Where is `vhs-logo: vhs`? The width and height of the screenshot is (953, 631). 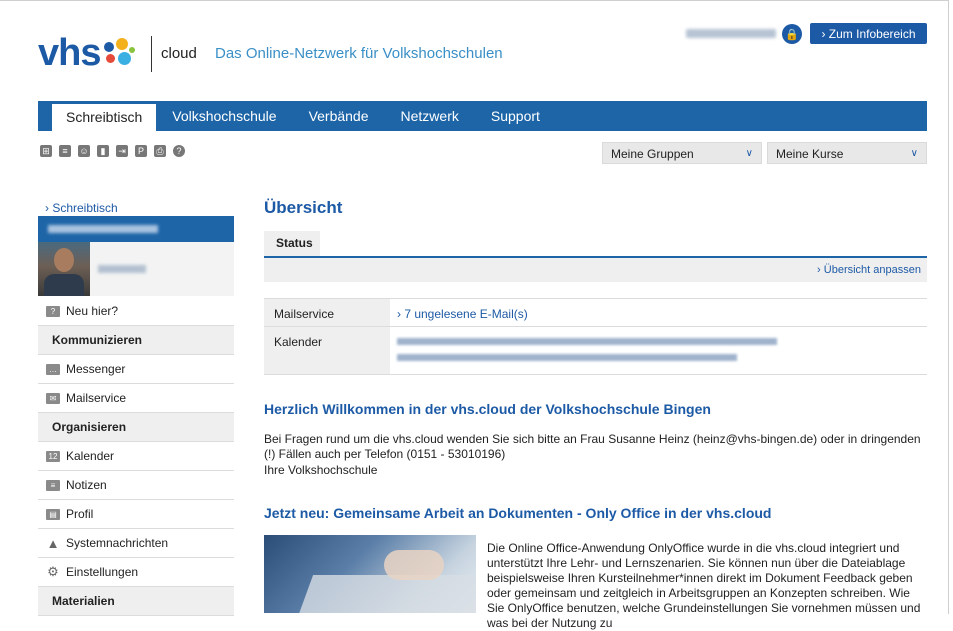 vhs-logo: vhs is located at coordinates (87, 53).